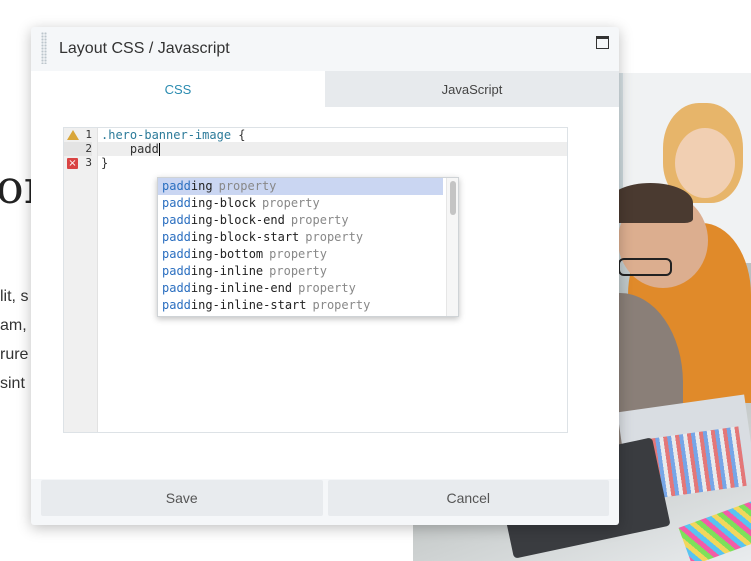 The width and height of the screenshot is (751, 561). What do you see at coordinates (14, 340) in the screenshot?
I see `background-paragraph: lit, s am, rure sint` at bounding box center [14, 340].